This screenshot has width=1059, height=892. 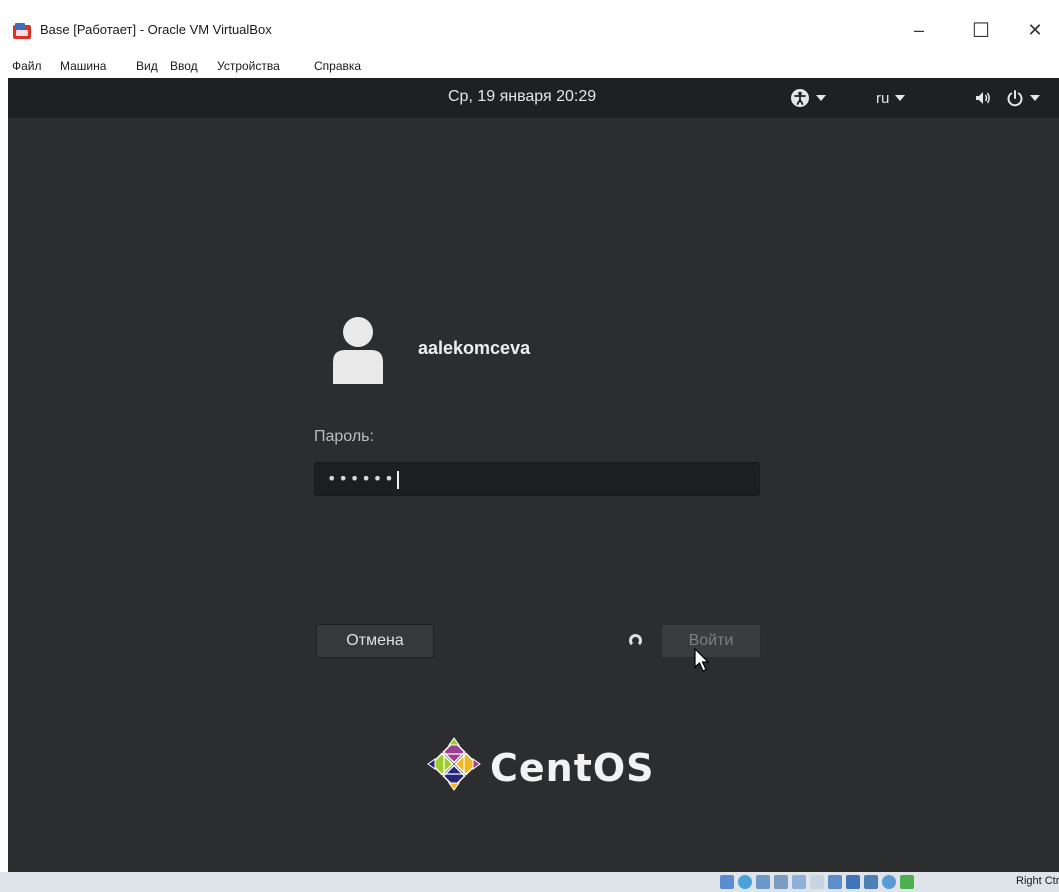 What do you see at coordinates (397, 479) in the screenshot?
I see `text-caret` at bounding box center [397, 479].